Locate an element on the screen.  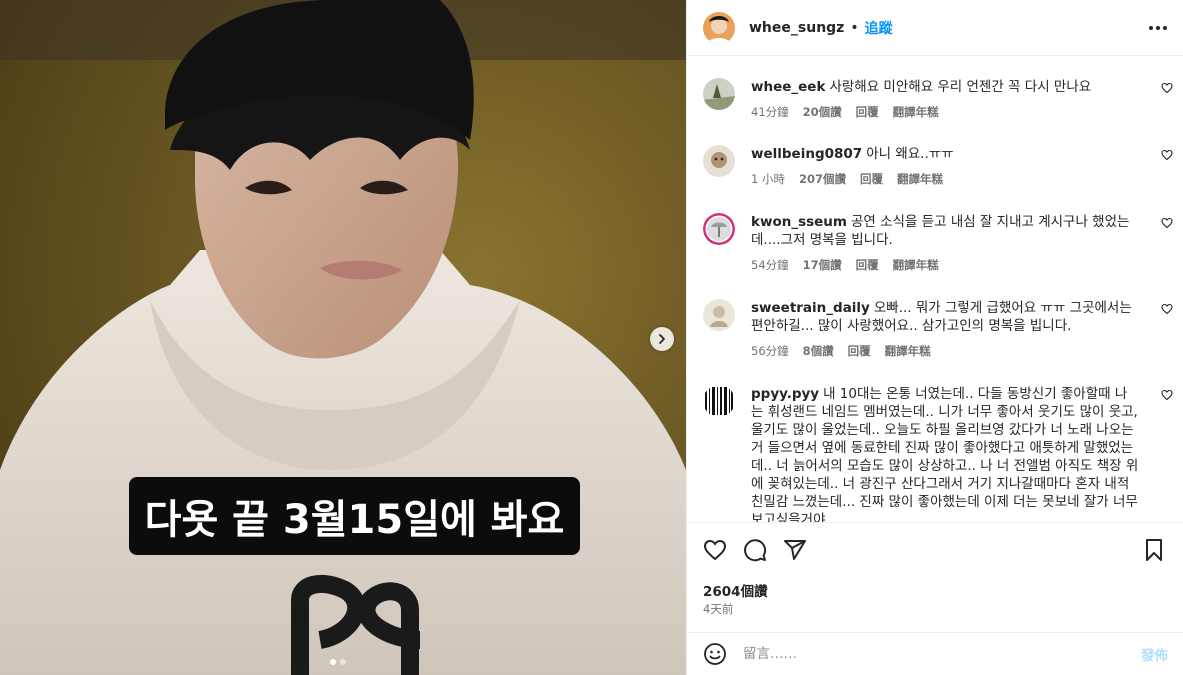
comment-username: whee_eek is located at coordinates (788, 87).